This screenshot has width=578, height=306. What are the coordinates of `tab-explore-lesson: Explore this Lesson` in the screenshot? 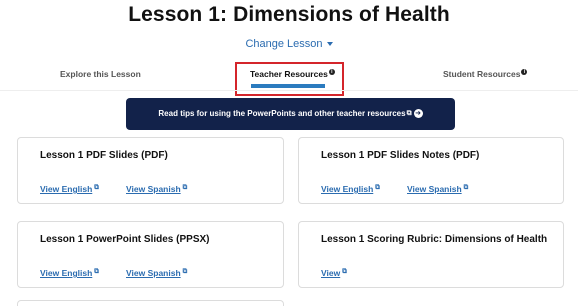 It's located at (100, 74).